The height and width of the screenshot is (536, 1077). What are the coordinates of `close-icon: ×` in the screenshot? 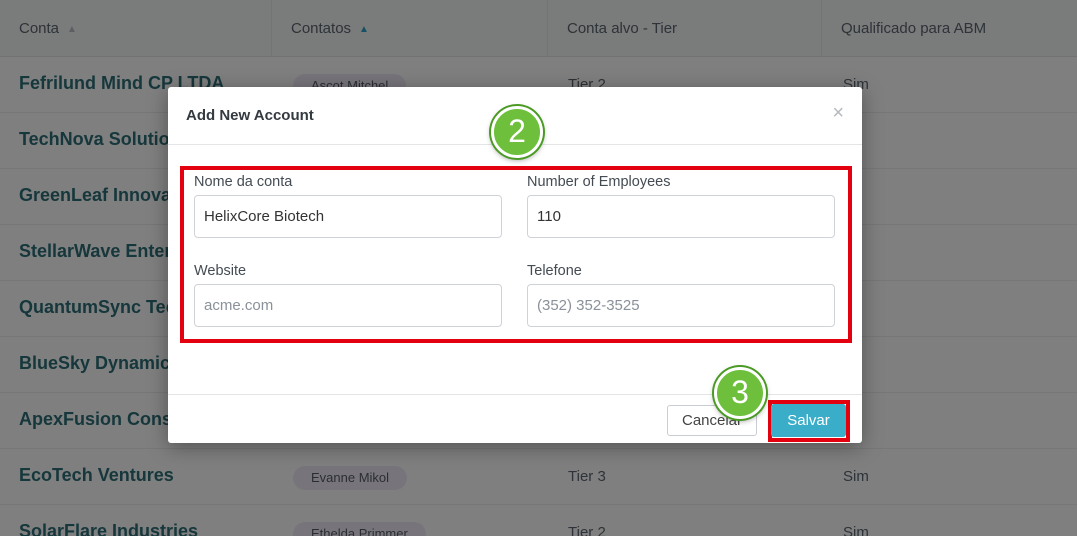 It's located at (838, 113).